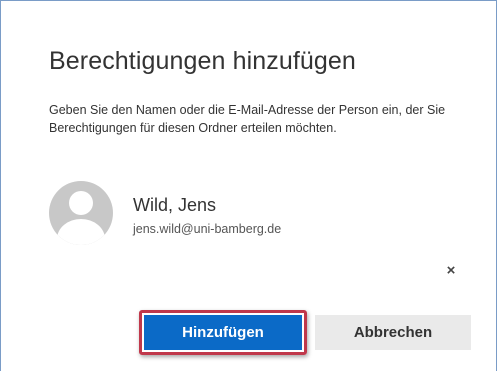 The height and width of the screenshot is (371, 497). What do you see at coordinates (202, 61) in the screenshot?
I see `dialog-title: Berechtigungen hinzufügen` at bounding box center [202, 61].